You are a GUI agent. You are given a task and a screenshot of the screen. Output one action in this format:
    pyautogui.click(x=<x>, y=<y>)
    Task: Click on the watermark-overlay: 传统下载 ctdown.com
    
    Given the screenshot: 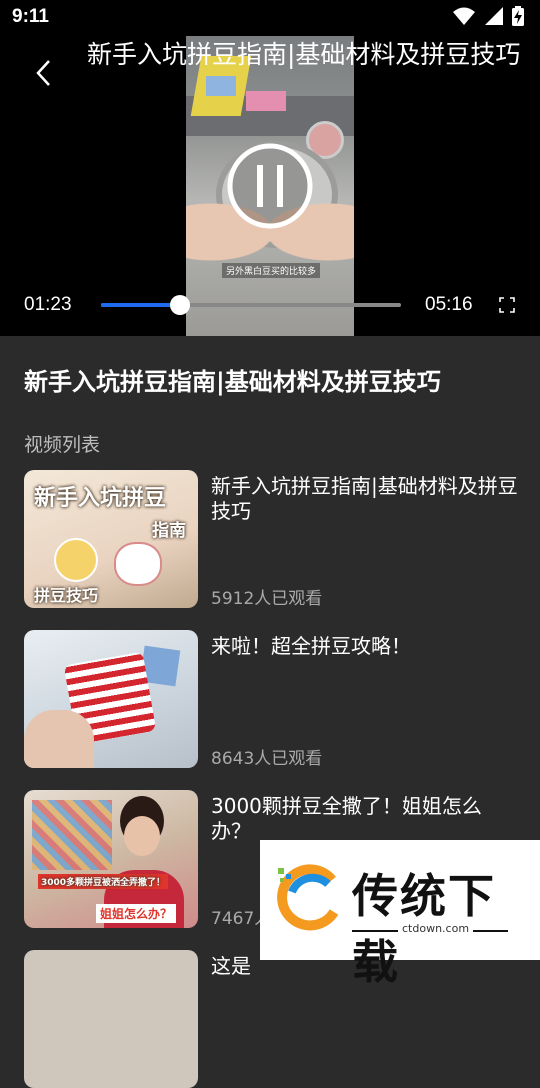 What is the action you would take?
    pyautogui.click(x=400, y=914)
    